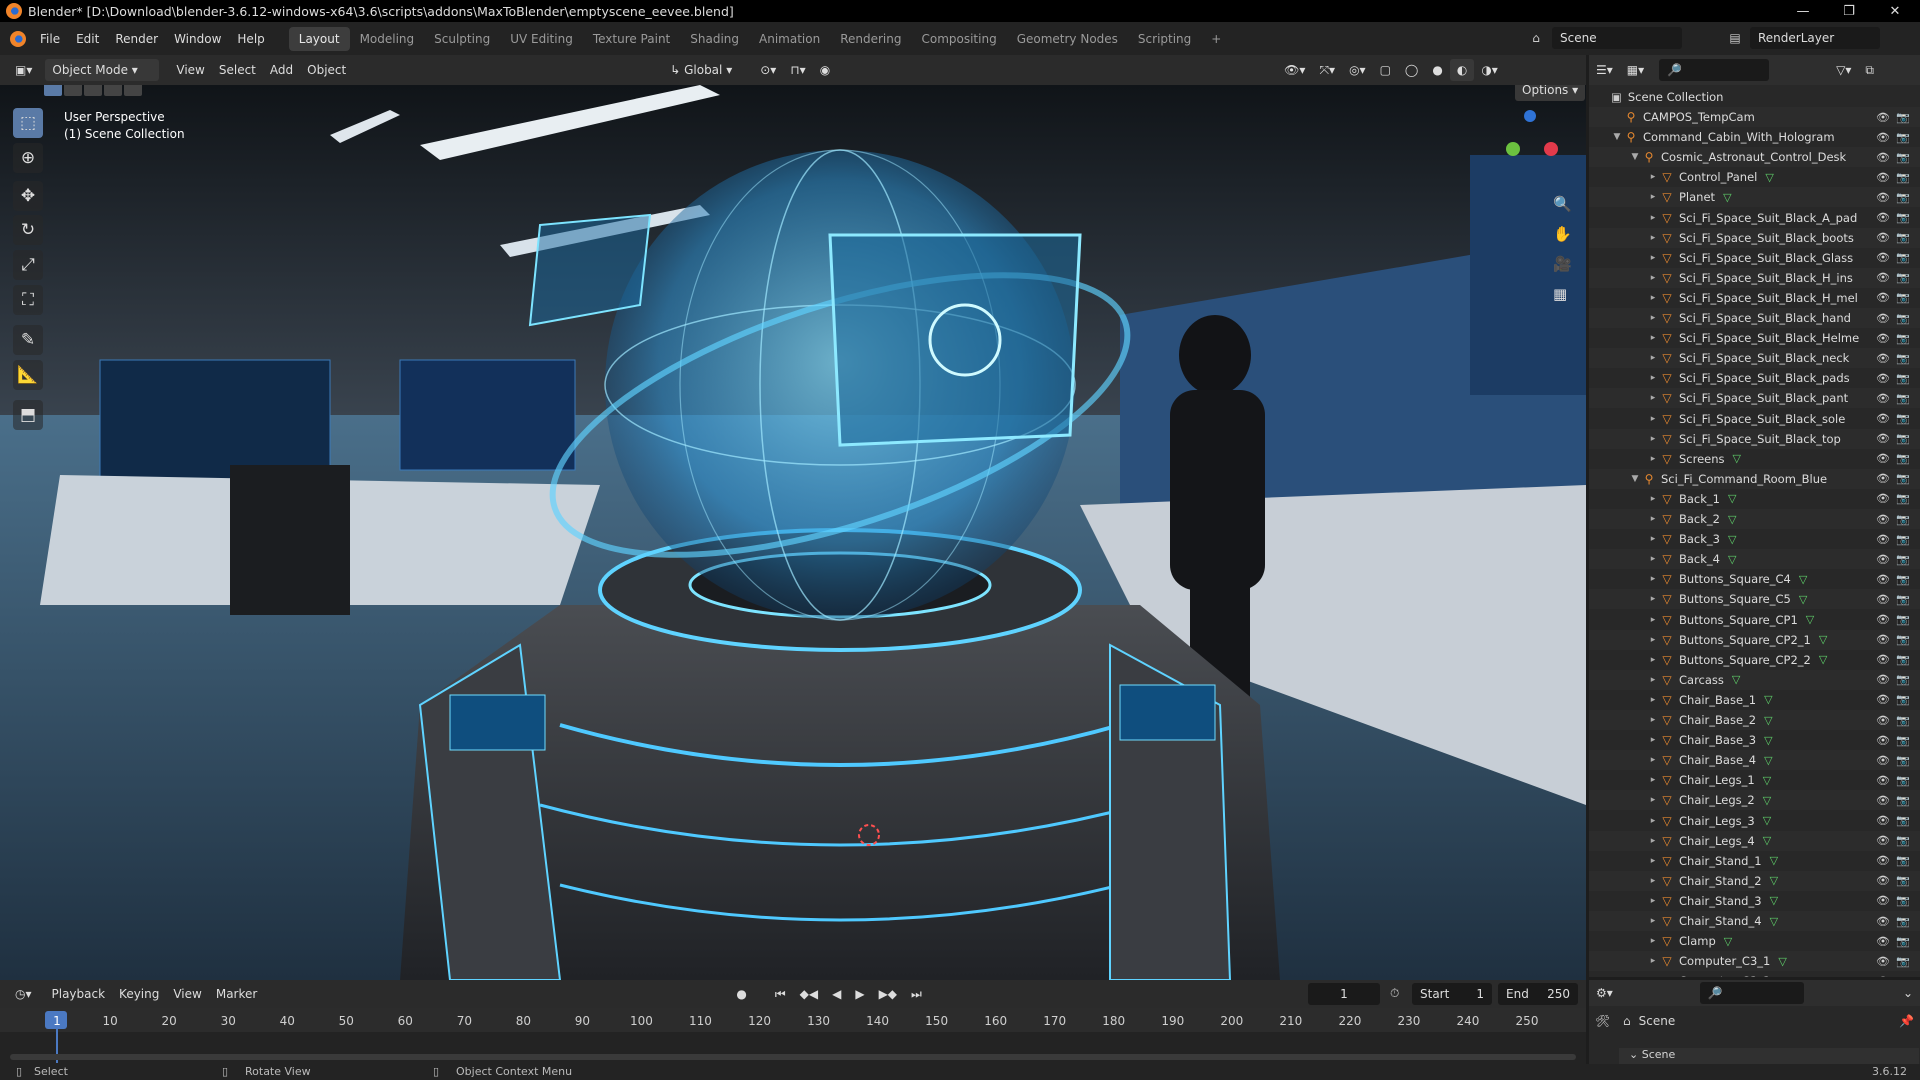 This screenshot has width=1920, height=1080. I want to click on add-cube-tool-icon: ⬒, so click(28, 415).